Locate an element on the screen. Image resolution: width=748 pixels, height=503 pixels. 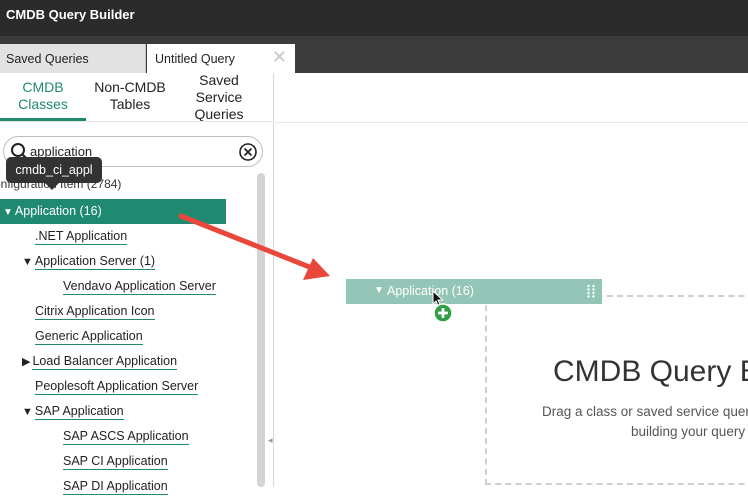
tree-node-label: SAP ASCS Application is located at coordinates (126, 437).